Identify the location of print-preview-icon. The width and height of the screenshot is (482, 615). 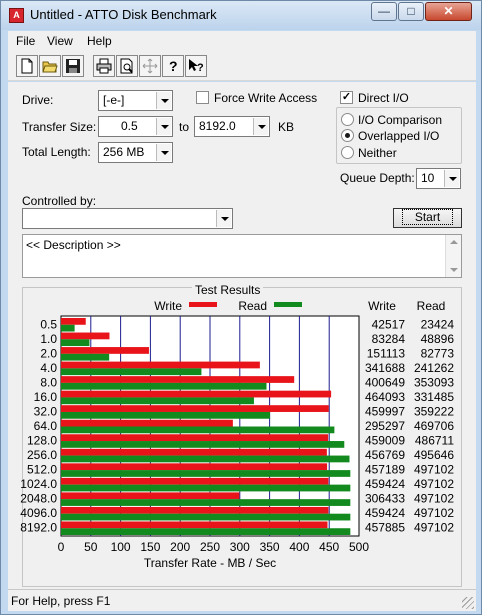
(126, 66).